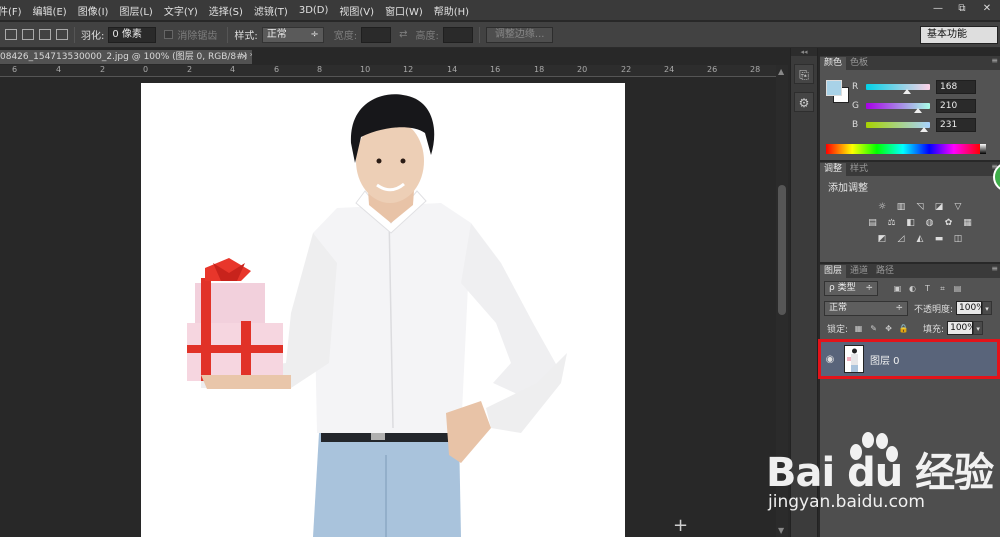  Describe the element at coordinates (901, 207) in the screenshot. I see `levels-icon: ▥` at that location.